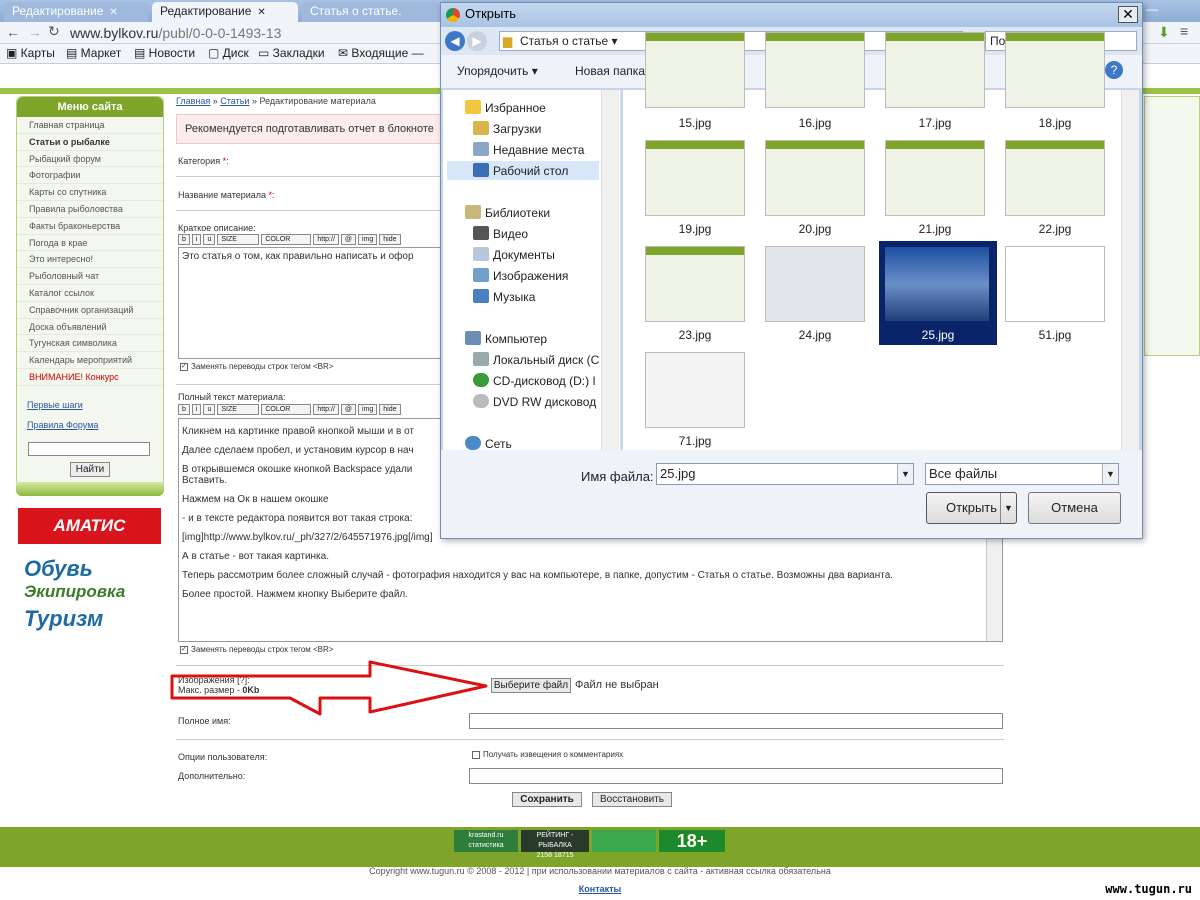 This screenshot has height=900, width=1200. Describe the element at coordinates (193, 101) in the screenshot. I see `breadcrumb-home: Главная` at that location.